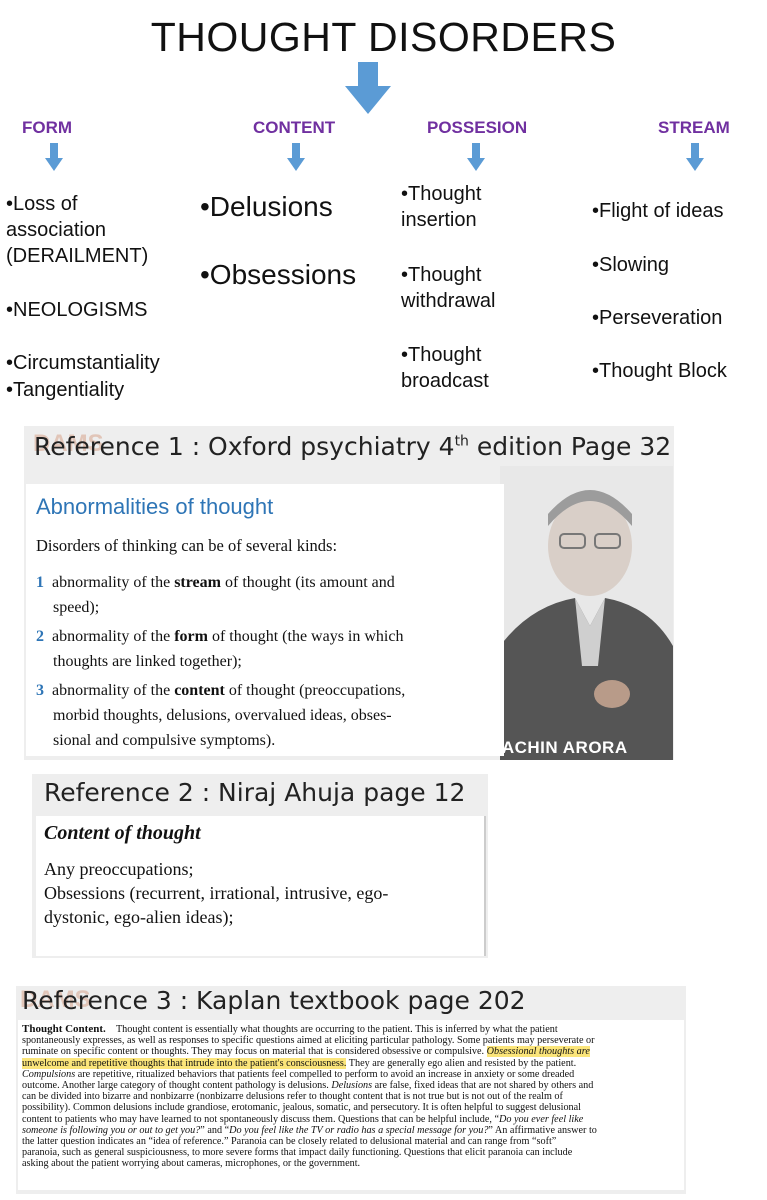  I want to click on category-stream-label: STREAM, so click(694, 127).